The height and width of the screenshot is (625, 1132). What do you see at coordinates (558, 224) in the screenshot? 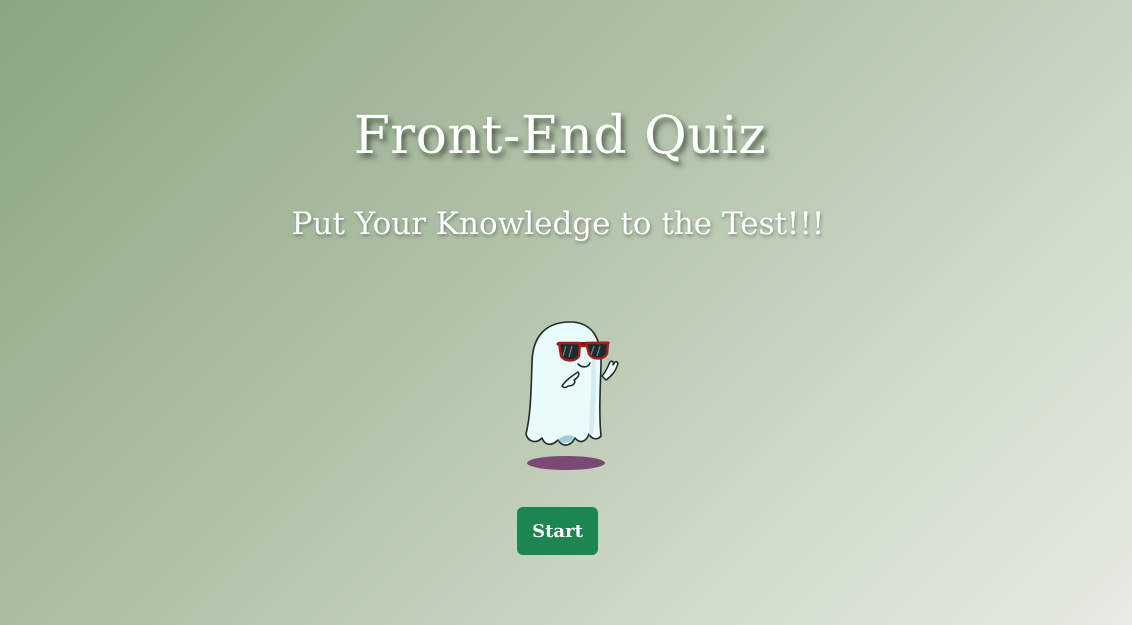
I see `page-subtitle: Put Your Knowledge to the Test!!!` at bounding box center [558, 224].